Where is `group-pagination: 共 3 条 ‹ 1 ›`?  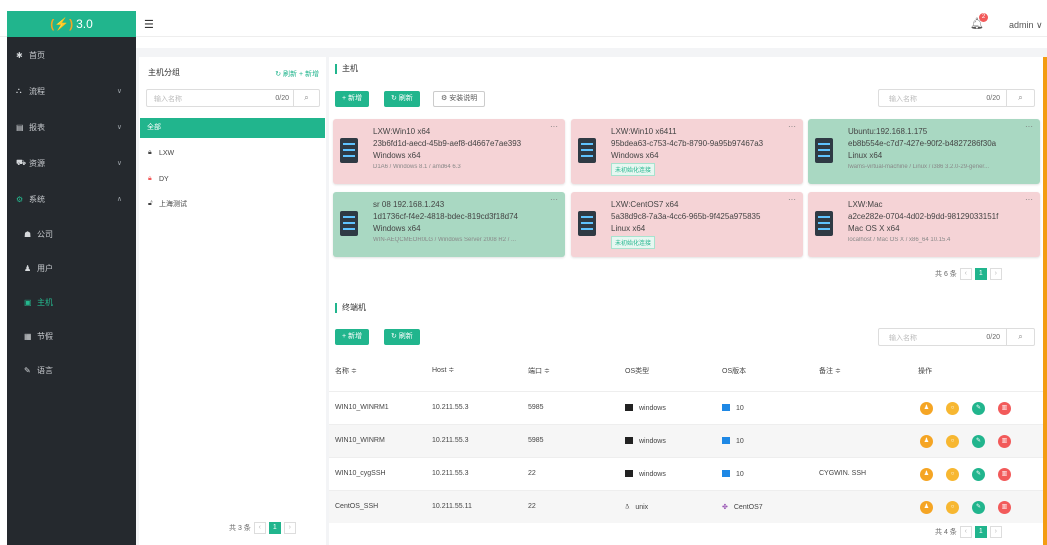
group-pagination: 共 3 条 ‹ 1 › is located at coordinates (262, 528).